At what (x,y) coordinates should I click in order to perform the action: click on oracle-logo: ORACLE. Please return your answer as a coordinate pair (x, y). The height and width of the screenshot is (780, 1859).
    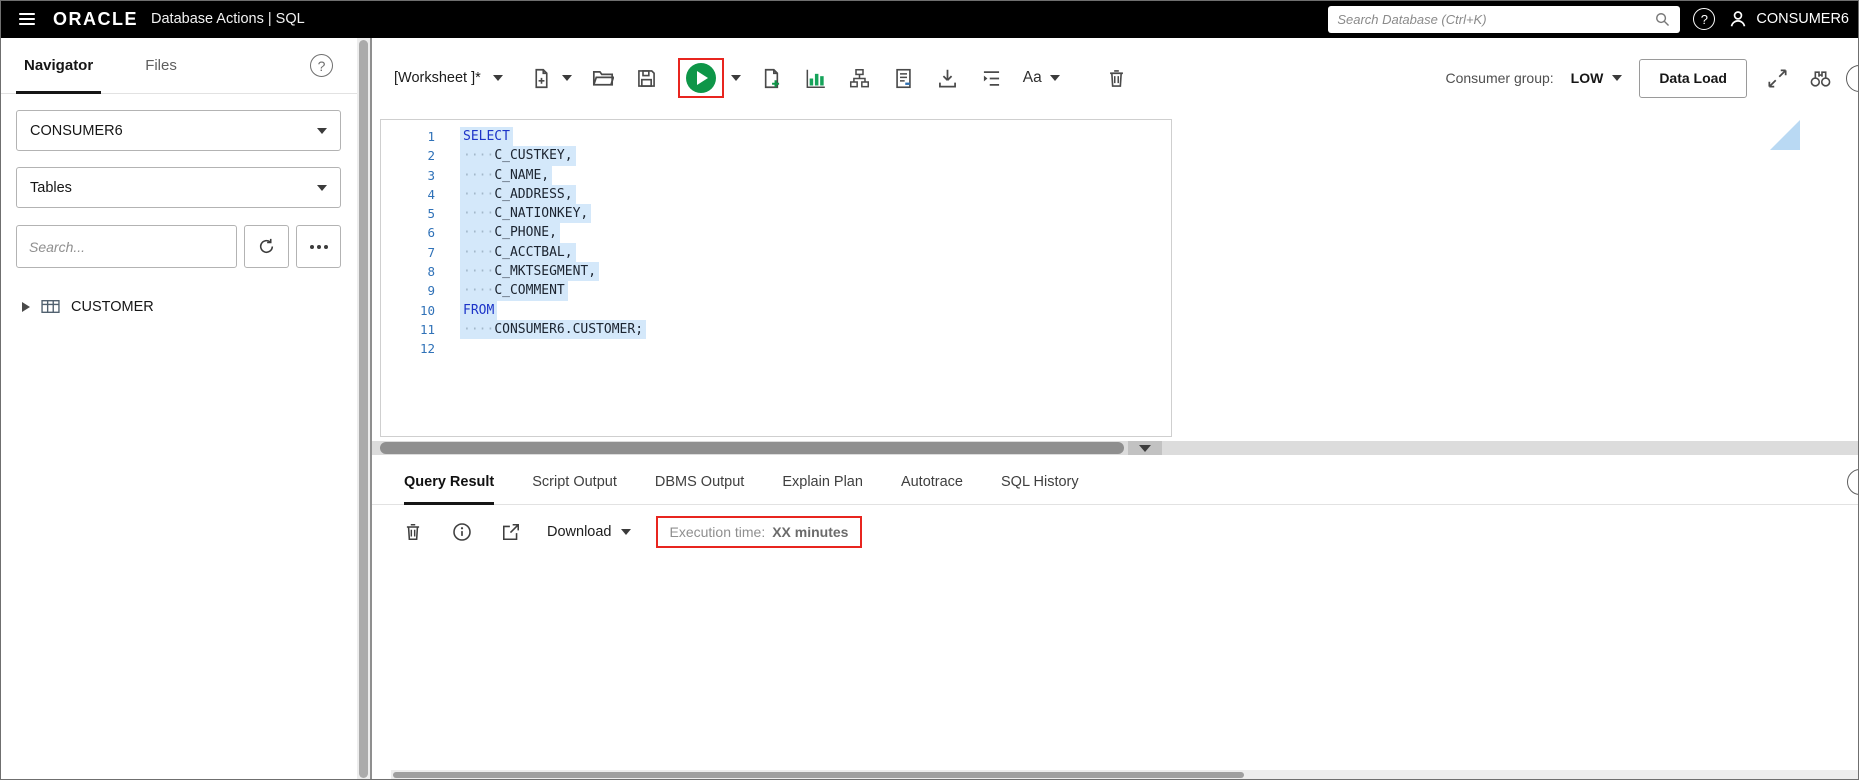
    Looking at the image, I should click on (95, 18).